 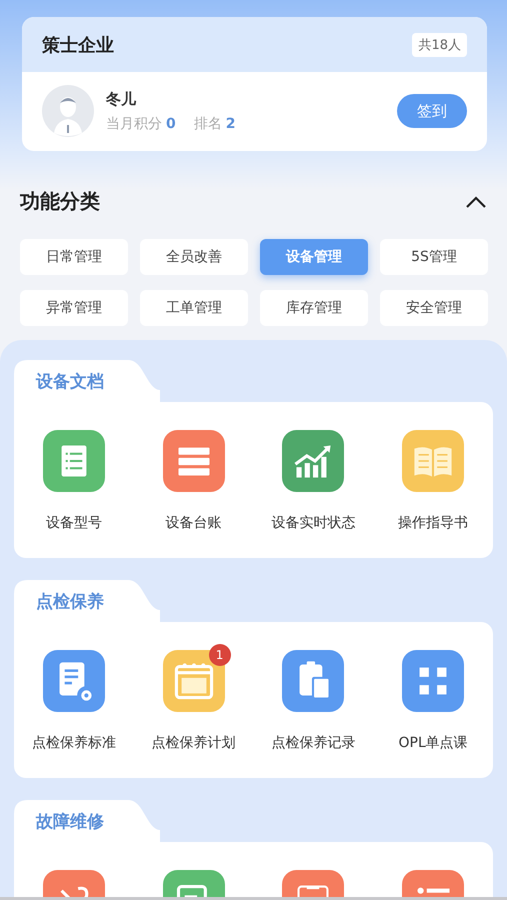 I want to click on rank-value: 2, so click(x=231, y=124).